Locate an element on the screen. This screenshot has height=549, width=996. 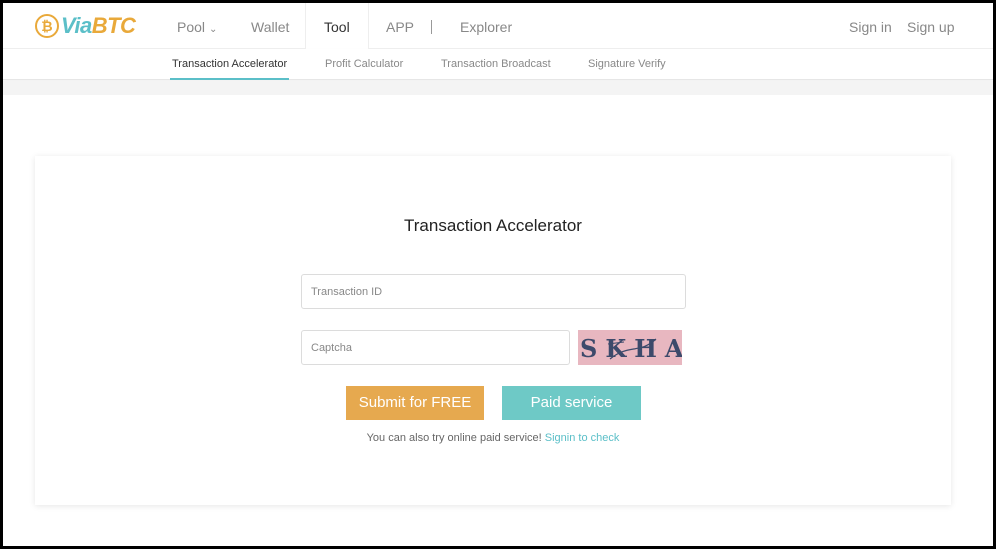
logo-wordmark: ViaBTC is located at coordinates (98, 25).